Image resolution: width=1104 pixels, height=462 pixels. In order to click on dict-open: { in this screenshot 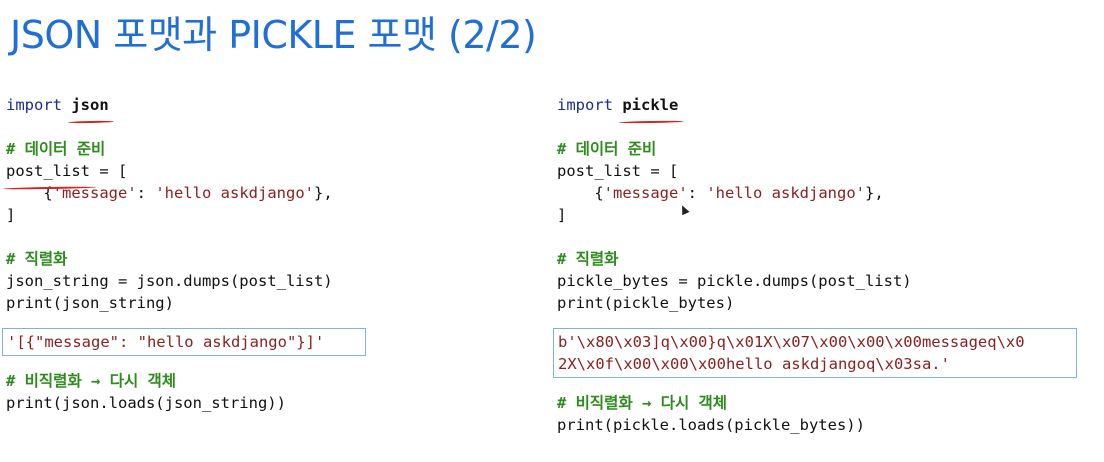, I will do `click(580, 193)`.